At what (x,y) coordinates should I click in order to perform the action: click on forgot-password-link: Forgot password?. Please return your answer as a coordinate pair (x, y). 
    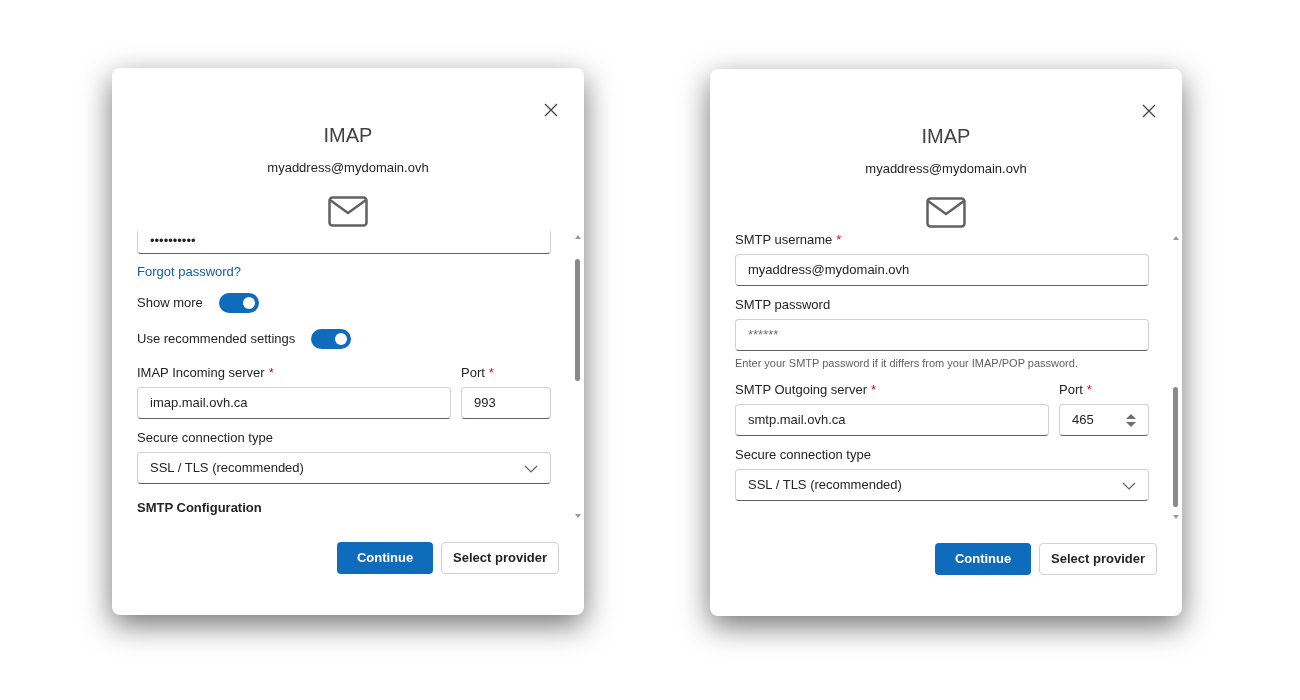
    Looking at the image, I should click on (189, 271).